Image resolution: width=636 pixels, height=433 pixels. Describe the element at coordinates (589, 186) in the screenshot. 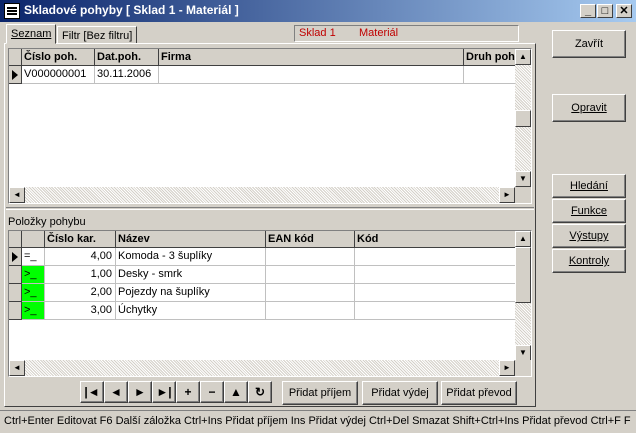

I see `search-button: Hledání` at that location.